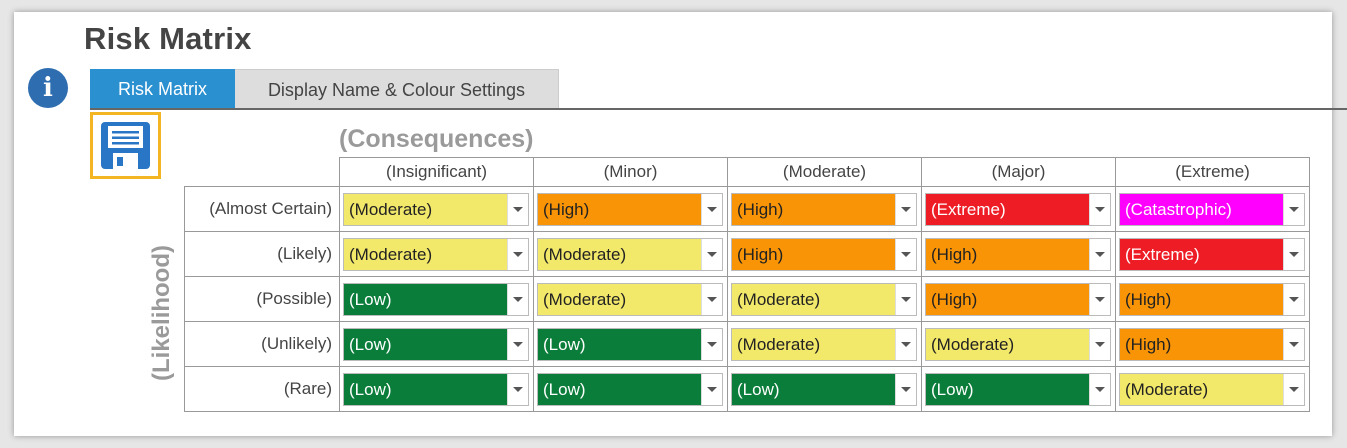  I want to click on row-header: (Likely), so click(262, 254).